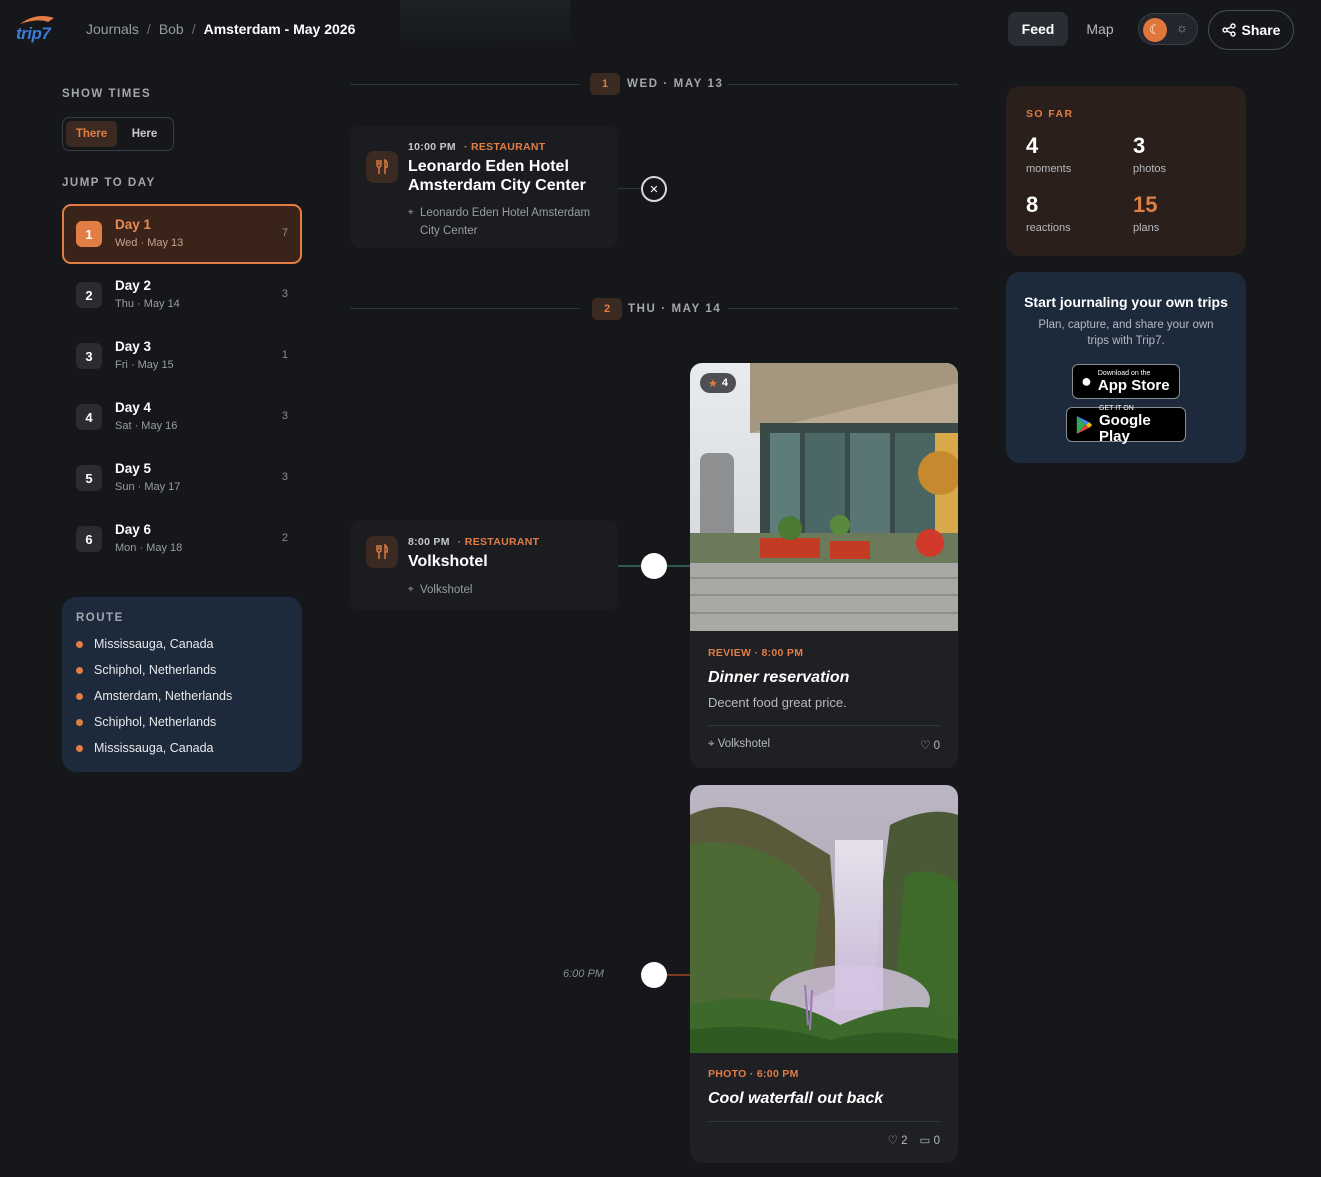 The height and width of the screenshot is (1177, 1321). Describe the element at coordinates (432, 147) in the screenshot. I see `moment-time: 10:00 PM` at that location.